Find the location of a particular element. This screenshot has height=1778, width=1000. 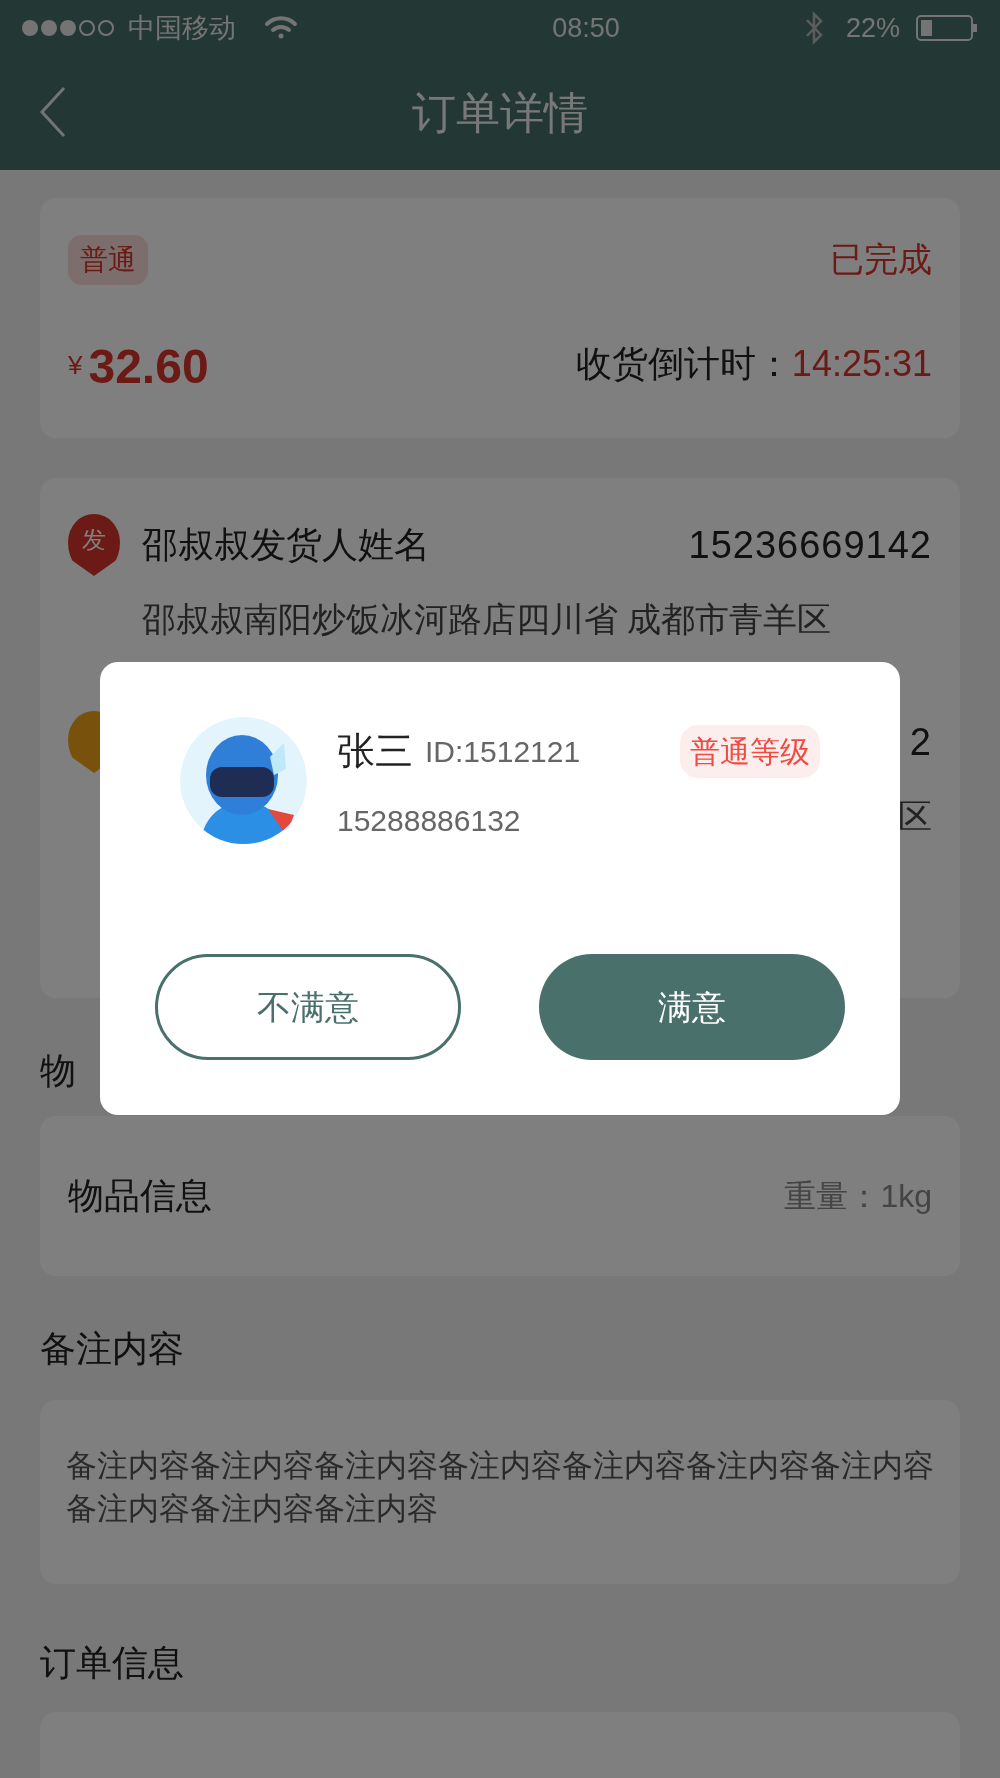

user-id: ID:1512121 is located at coordinates (503, 752).